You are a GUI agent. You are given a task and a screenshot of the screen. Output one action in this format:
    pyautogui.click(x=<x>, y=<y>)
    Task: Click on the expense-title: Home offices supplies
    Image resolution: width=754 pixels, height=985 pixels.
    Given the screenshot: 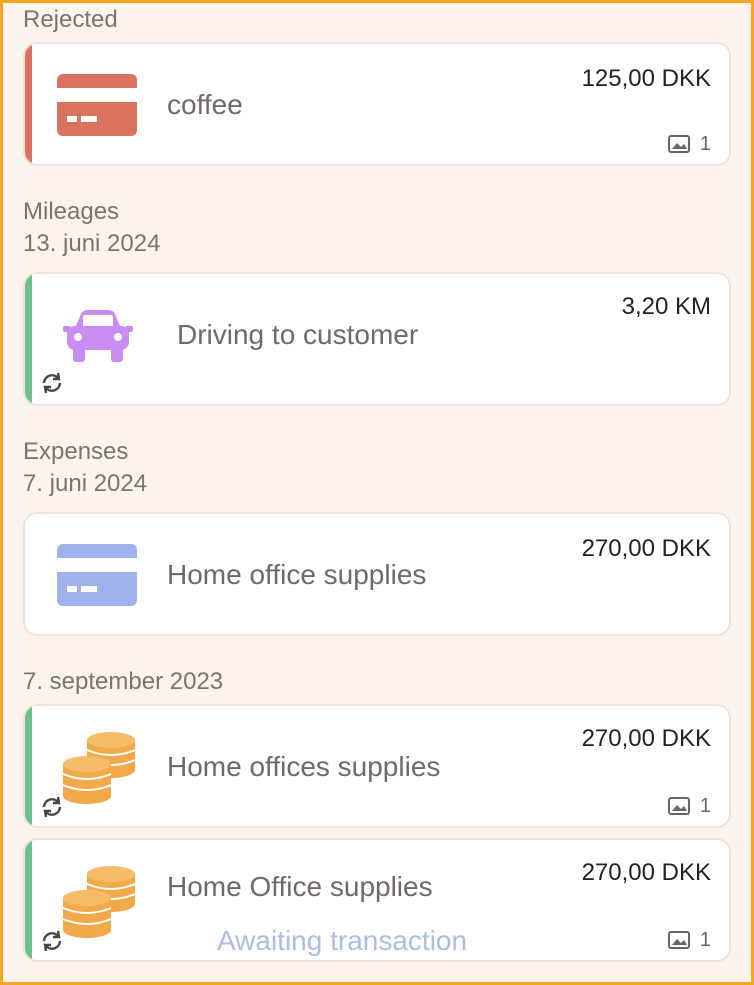 What is the action you would take?
    pyautogui.click(x=304, y=766)
    